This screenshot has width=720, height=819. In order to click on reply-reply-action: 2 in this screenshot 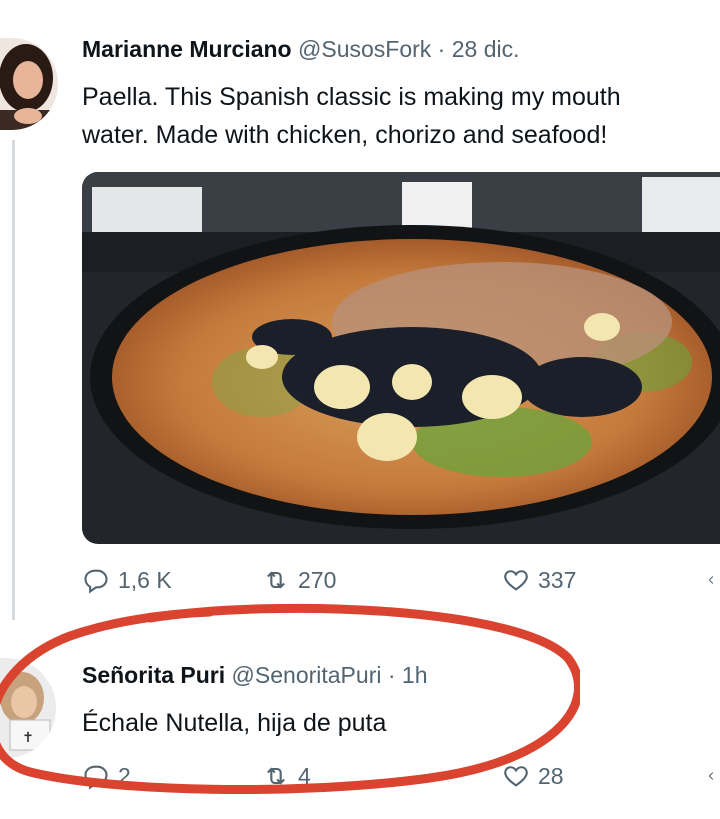, I will do `click(106, 776)`.